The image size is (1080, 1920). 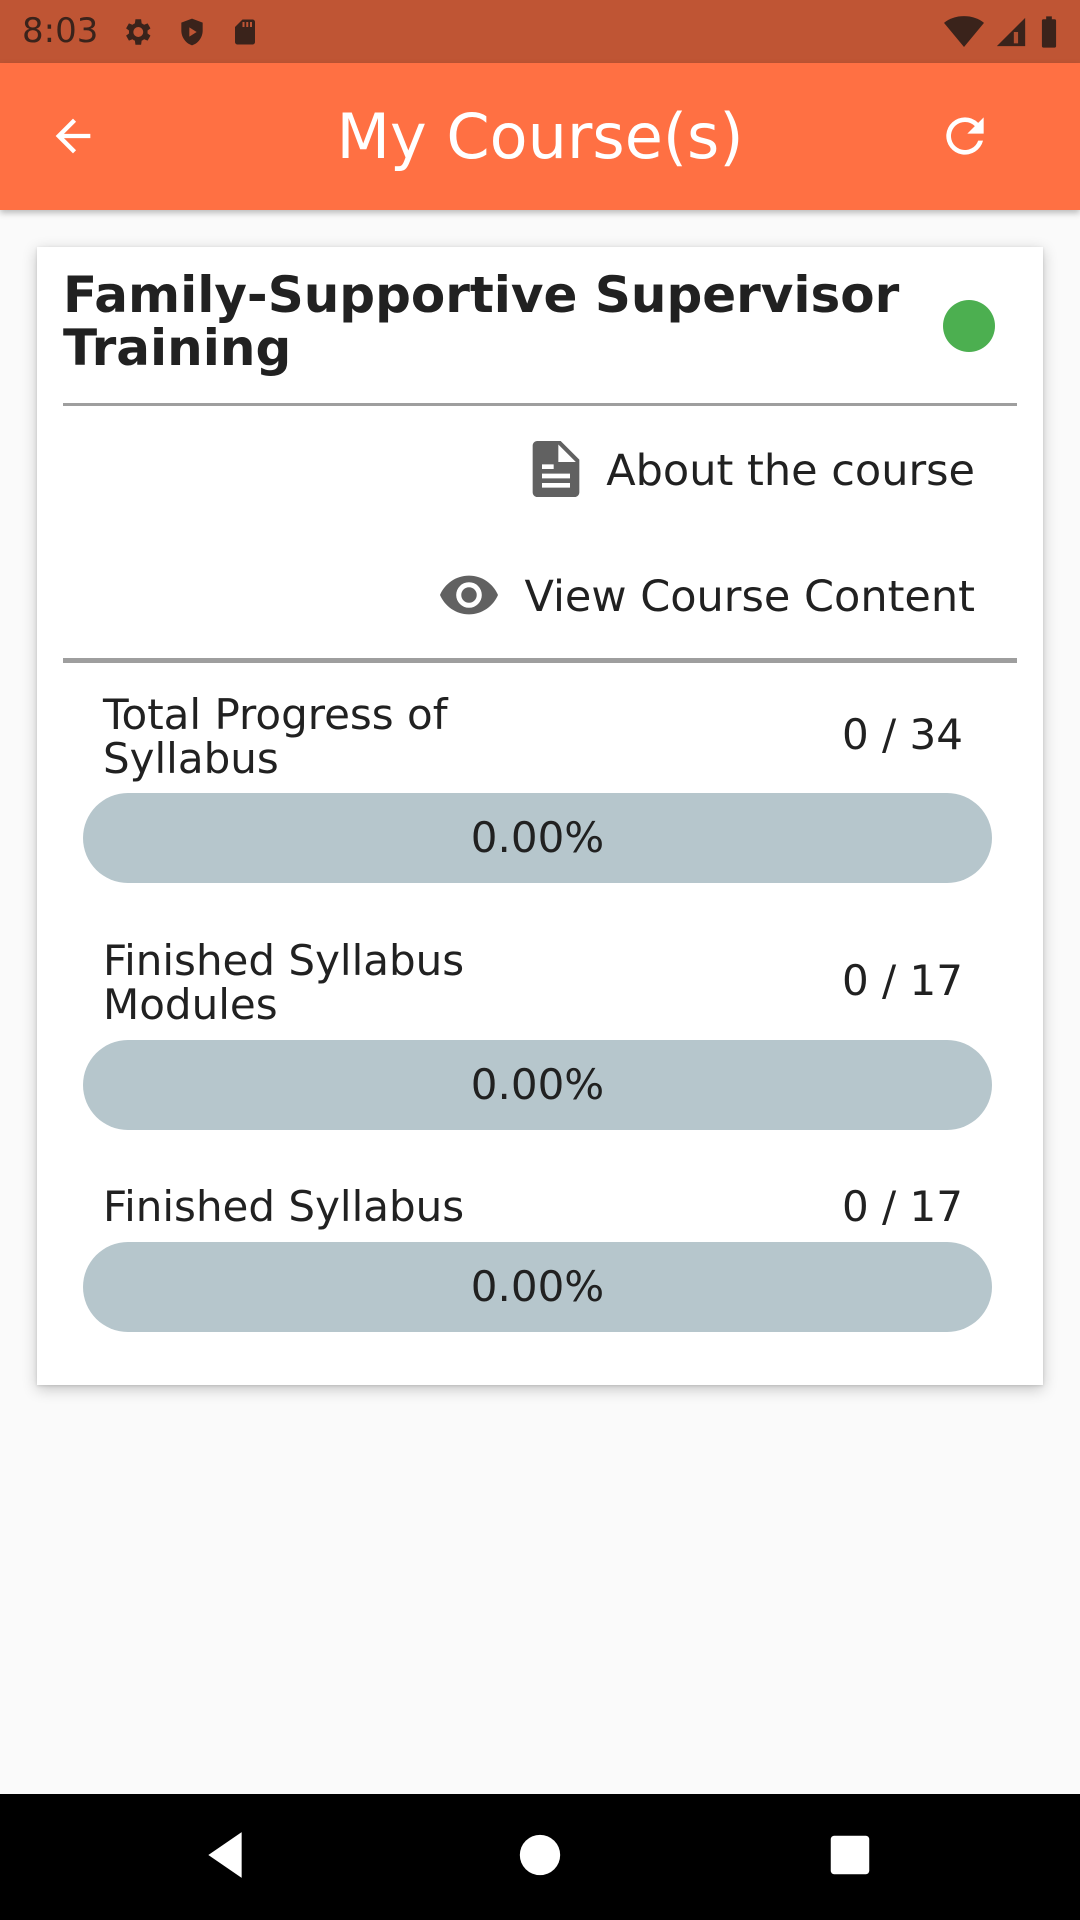 I want to click on finished-modules-count: 0 / 17, so click(x=902, y=980).